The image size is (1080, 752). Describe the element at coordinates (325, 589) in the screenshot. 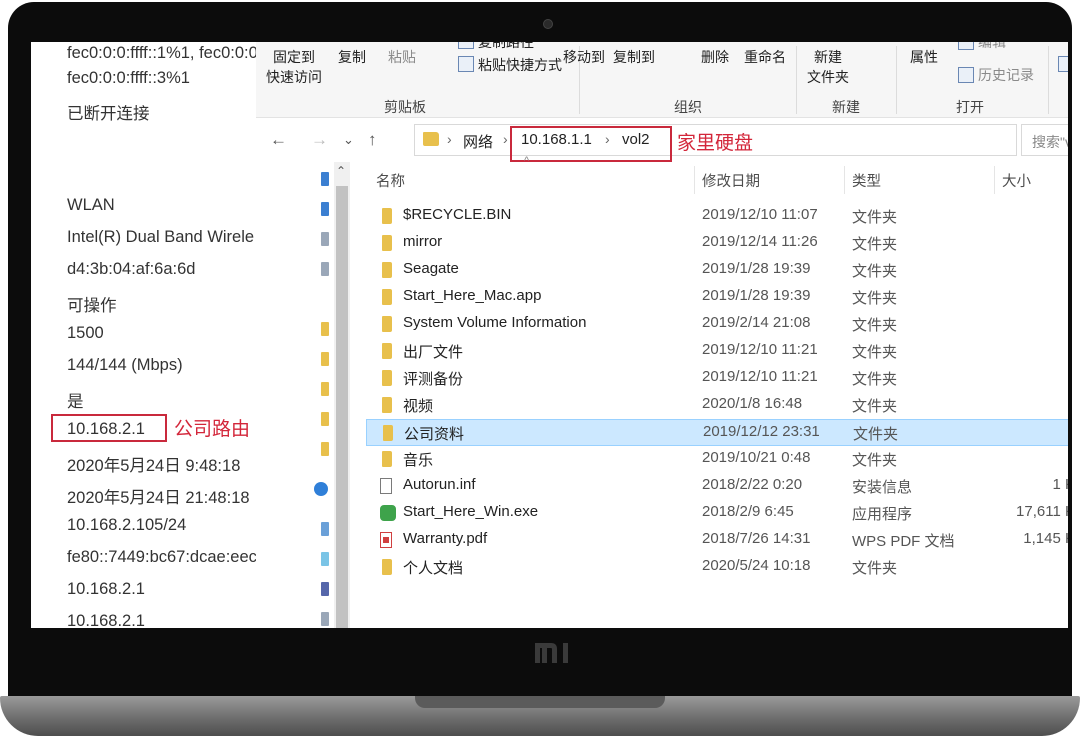

I see `videos-icon` at that location.